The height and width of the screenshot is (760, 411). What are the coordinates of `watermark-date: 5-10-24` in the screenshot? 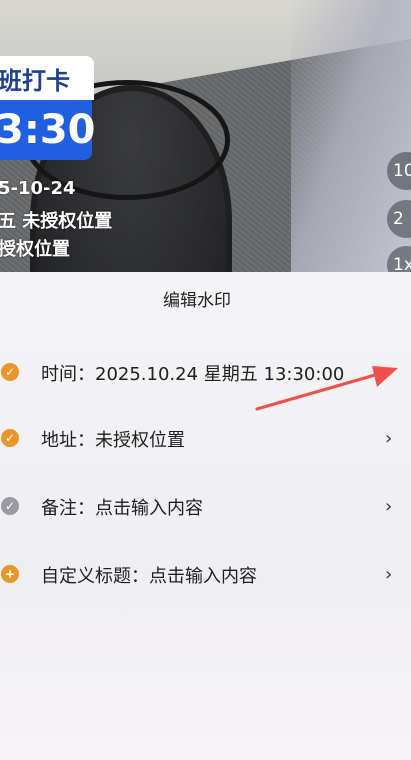 It's located at (38, 188).